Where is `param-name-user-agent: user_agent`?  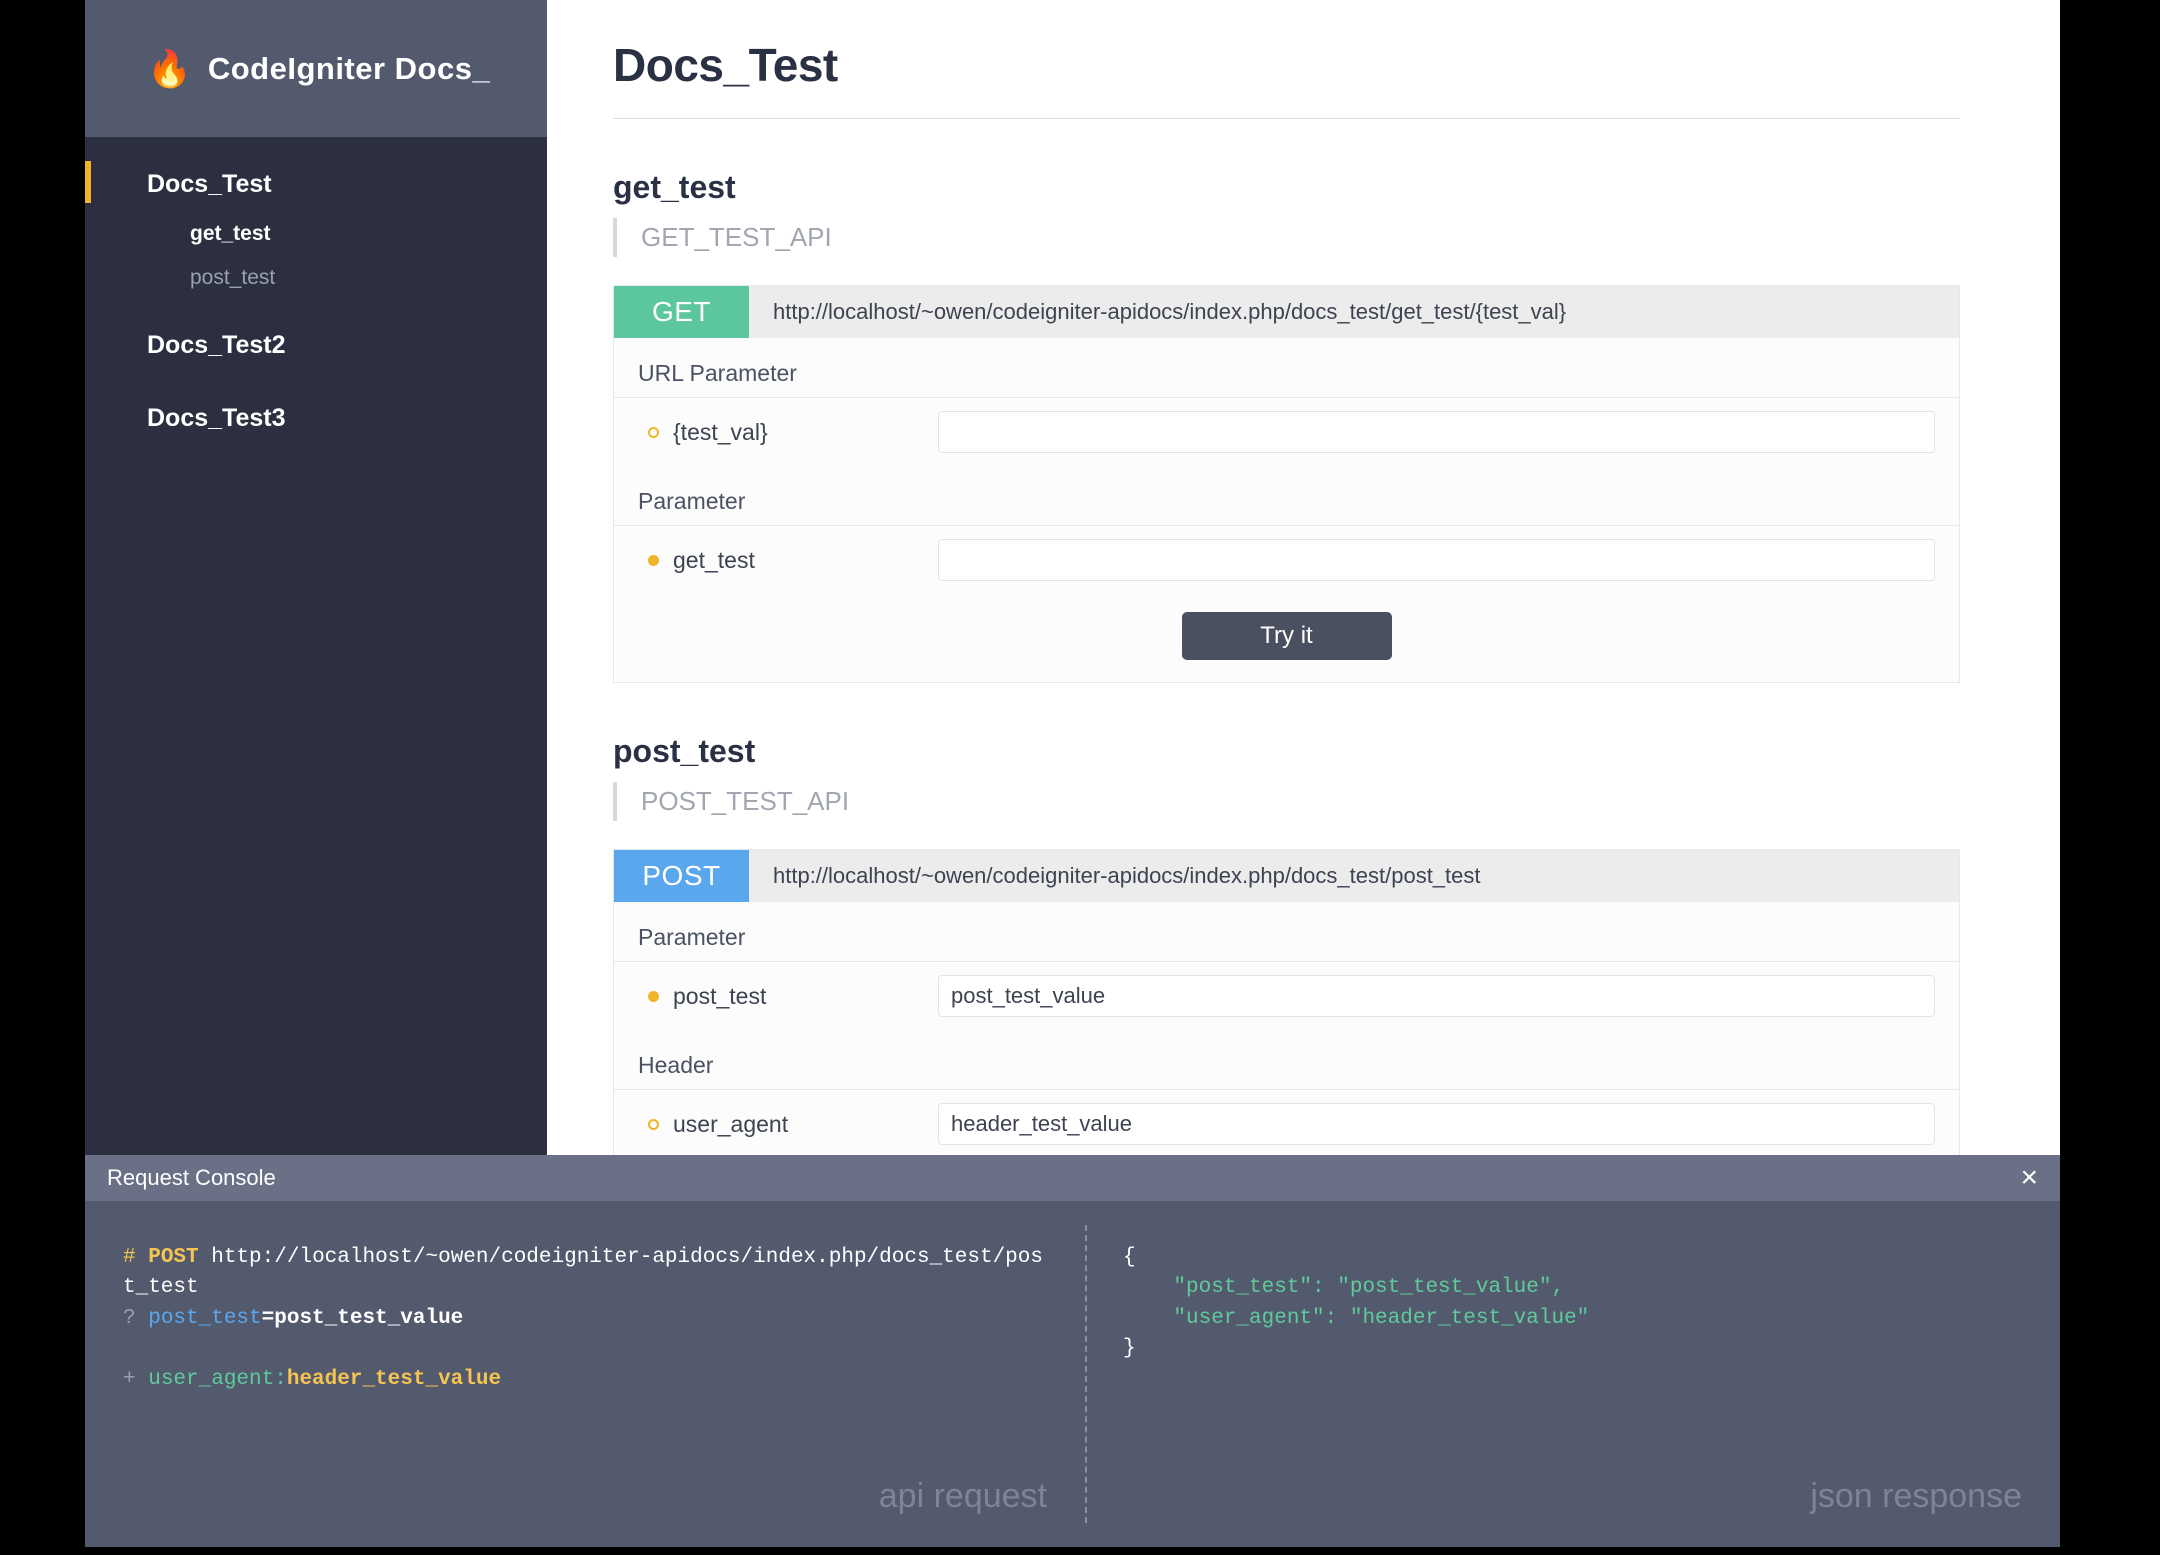 param-name-user-agent: user_agent is located at coordinates (788, 1124).